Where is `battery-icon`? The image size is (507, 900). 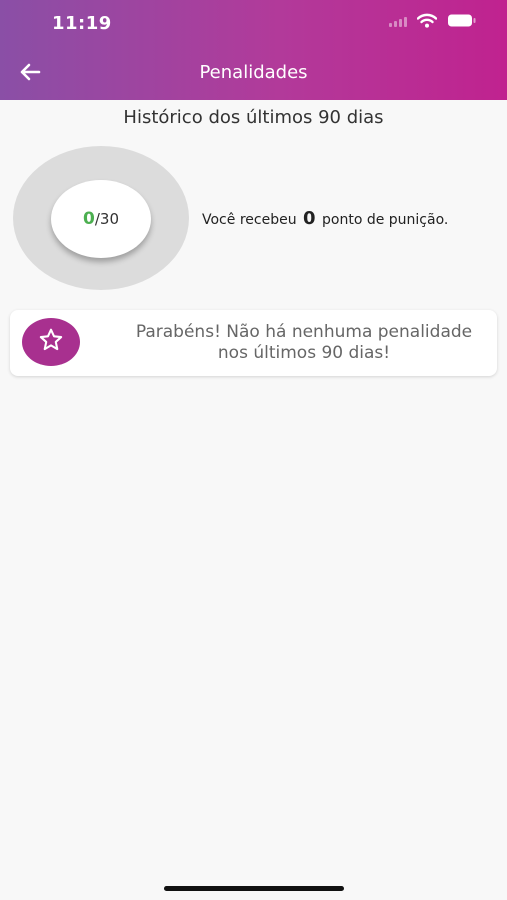
battery-icon is located at coordinates (462, 20).